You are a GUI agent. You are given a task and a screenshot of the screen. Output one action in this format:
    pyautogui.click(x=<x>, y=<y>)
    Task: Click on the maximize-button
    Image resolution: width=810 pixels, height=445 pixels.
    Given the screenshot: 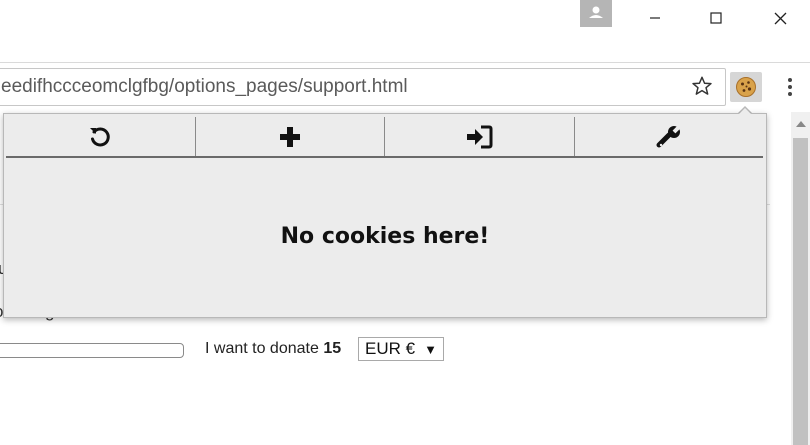 What is the action you would take?
    pyautogui.click(x=716, y=18)
    